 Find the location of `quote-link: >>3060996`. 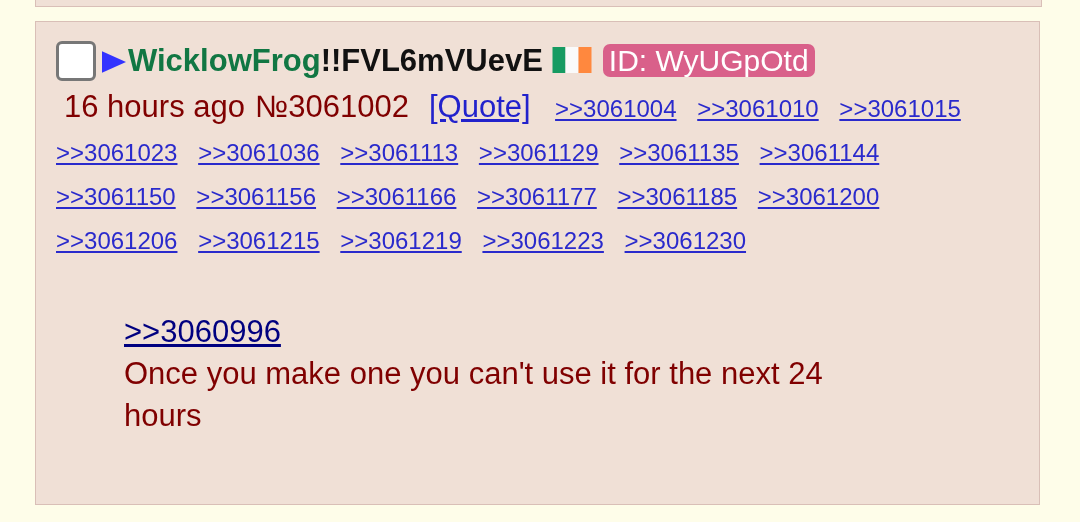

quote-link: >>3060996 is located at coordinates (202, 332).